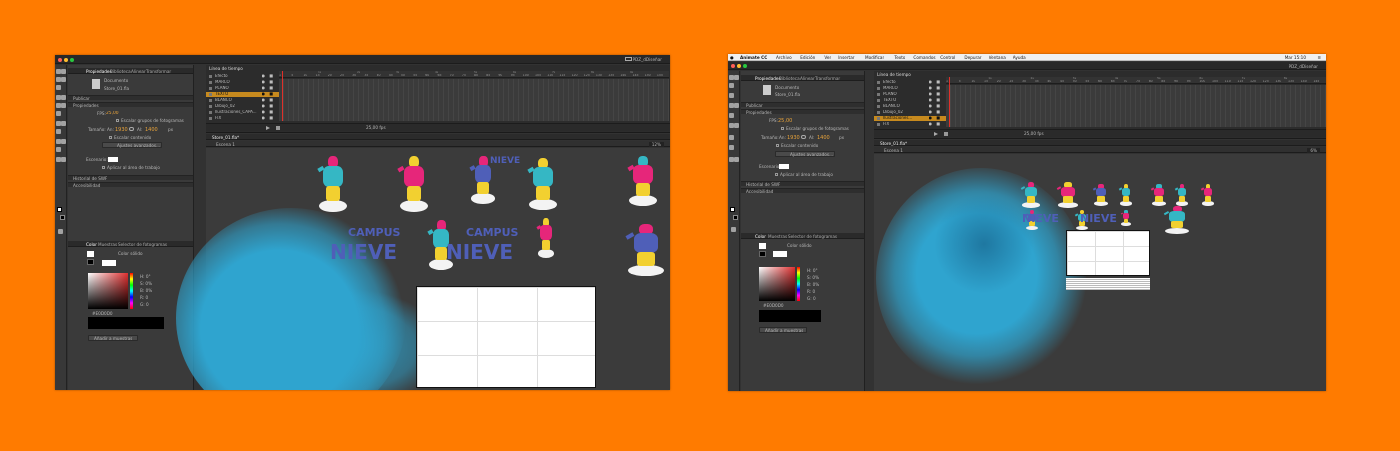 This screenshot has height=451, width=1400. Describe the element at coordinates (58, 131) in the screenshot. I see `bone-tool-icon` at that location.